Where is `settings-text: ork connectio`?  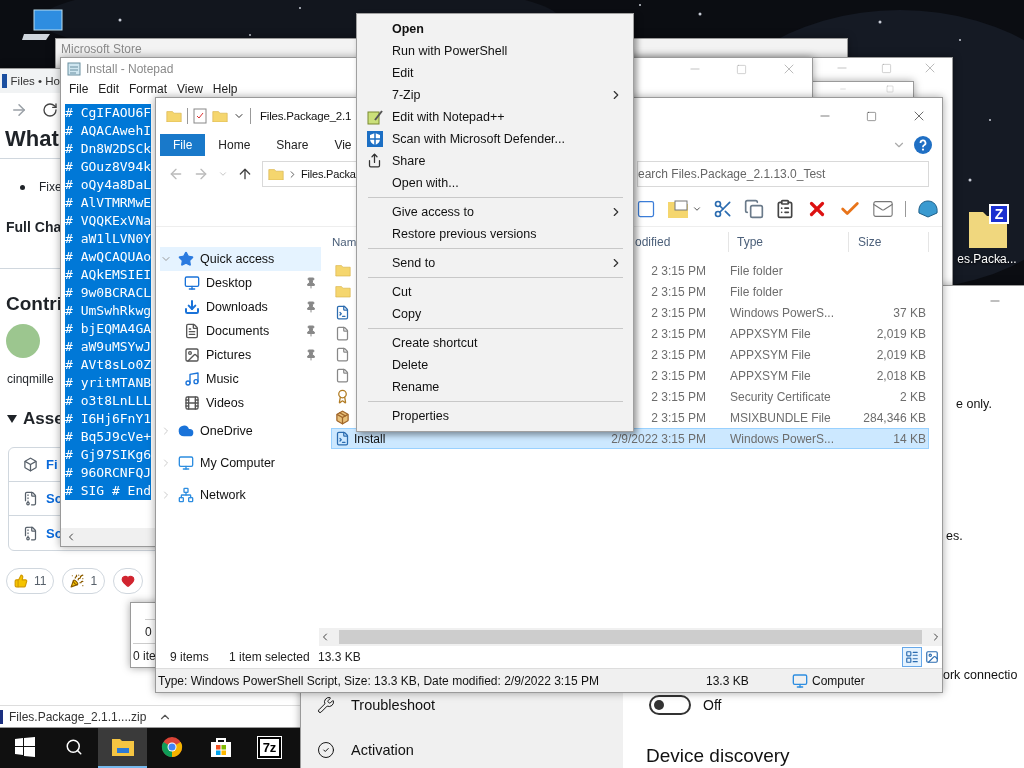
settings-text: ork connectio is located at coordinates (981, 675).